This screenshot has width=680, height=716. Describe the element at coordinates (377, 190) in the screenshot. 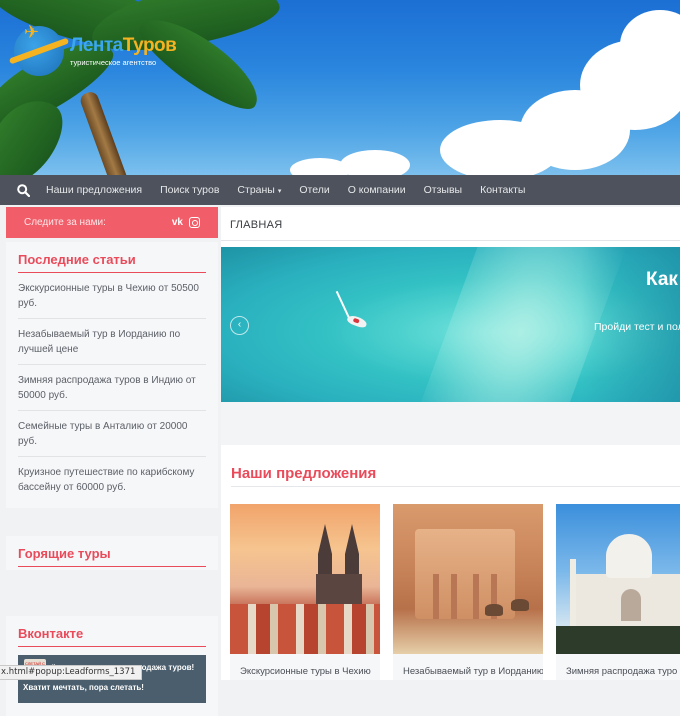

I see `nav-item-about: О компании` at that location.